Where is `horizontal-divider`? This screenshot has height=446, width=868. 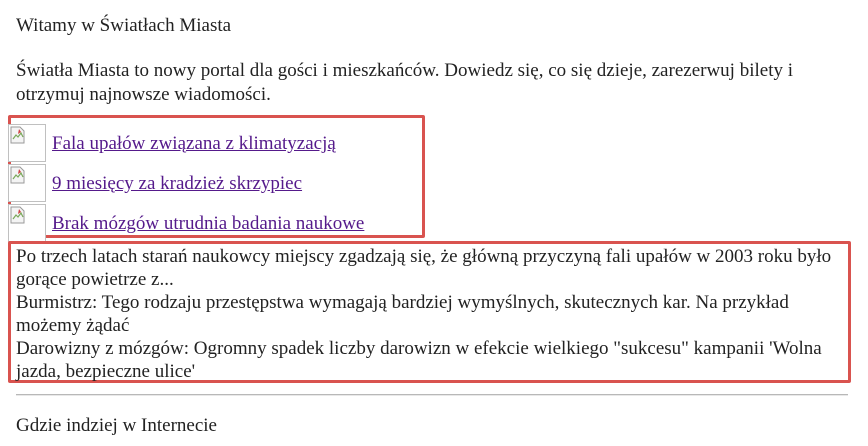
horizontal-divider is located at coordinates (432, 395).